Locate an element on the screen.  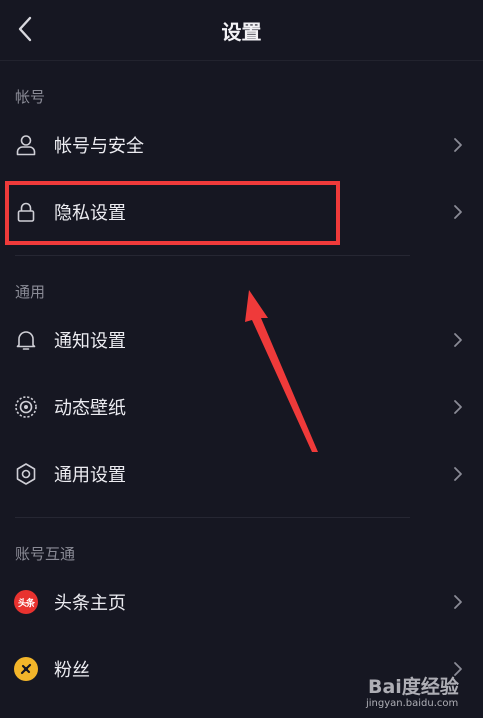
header: 设置 is located at coordinates (241, 30).